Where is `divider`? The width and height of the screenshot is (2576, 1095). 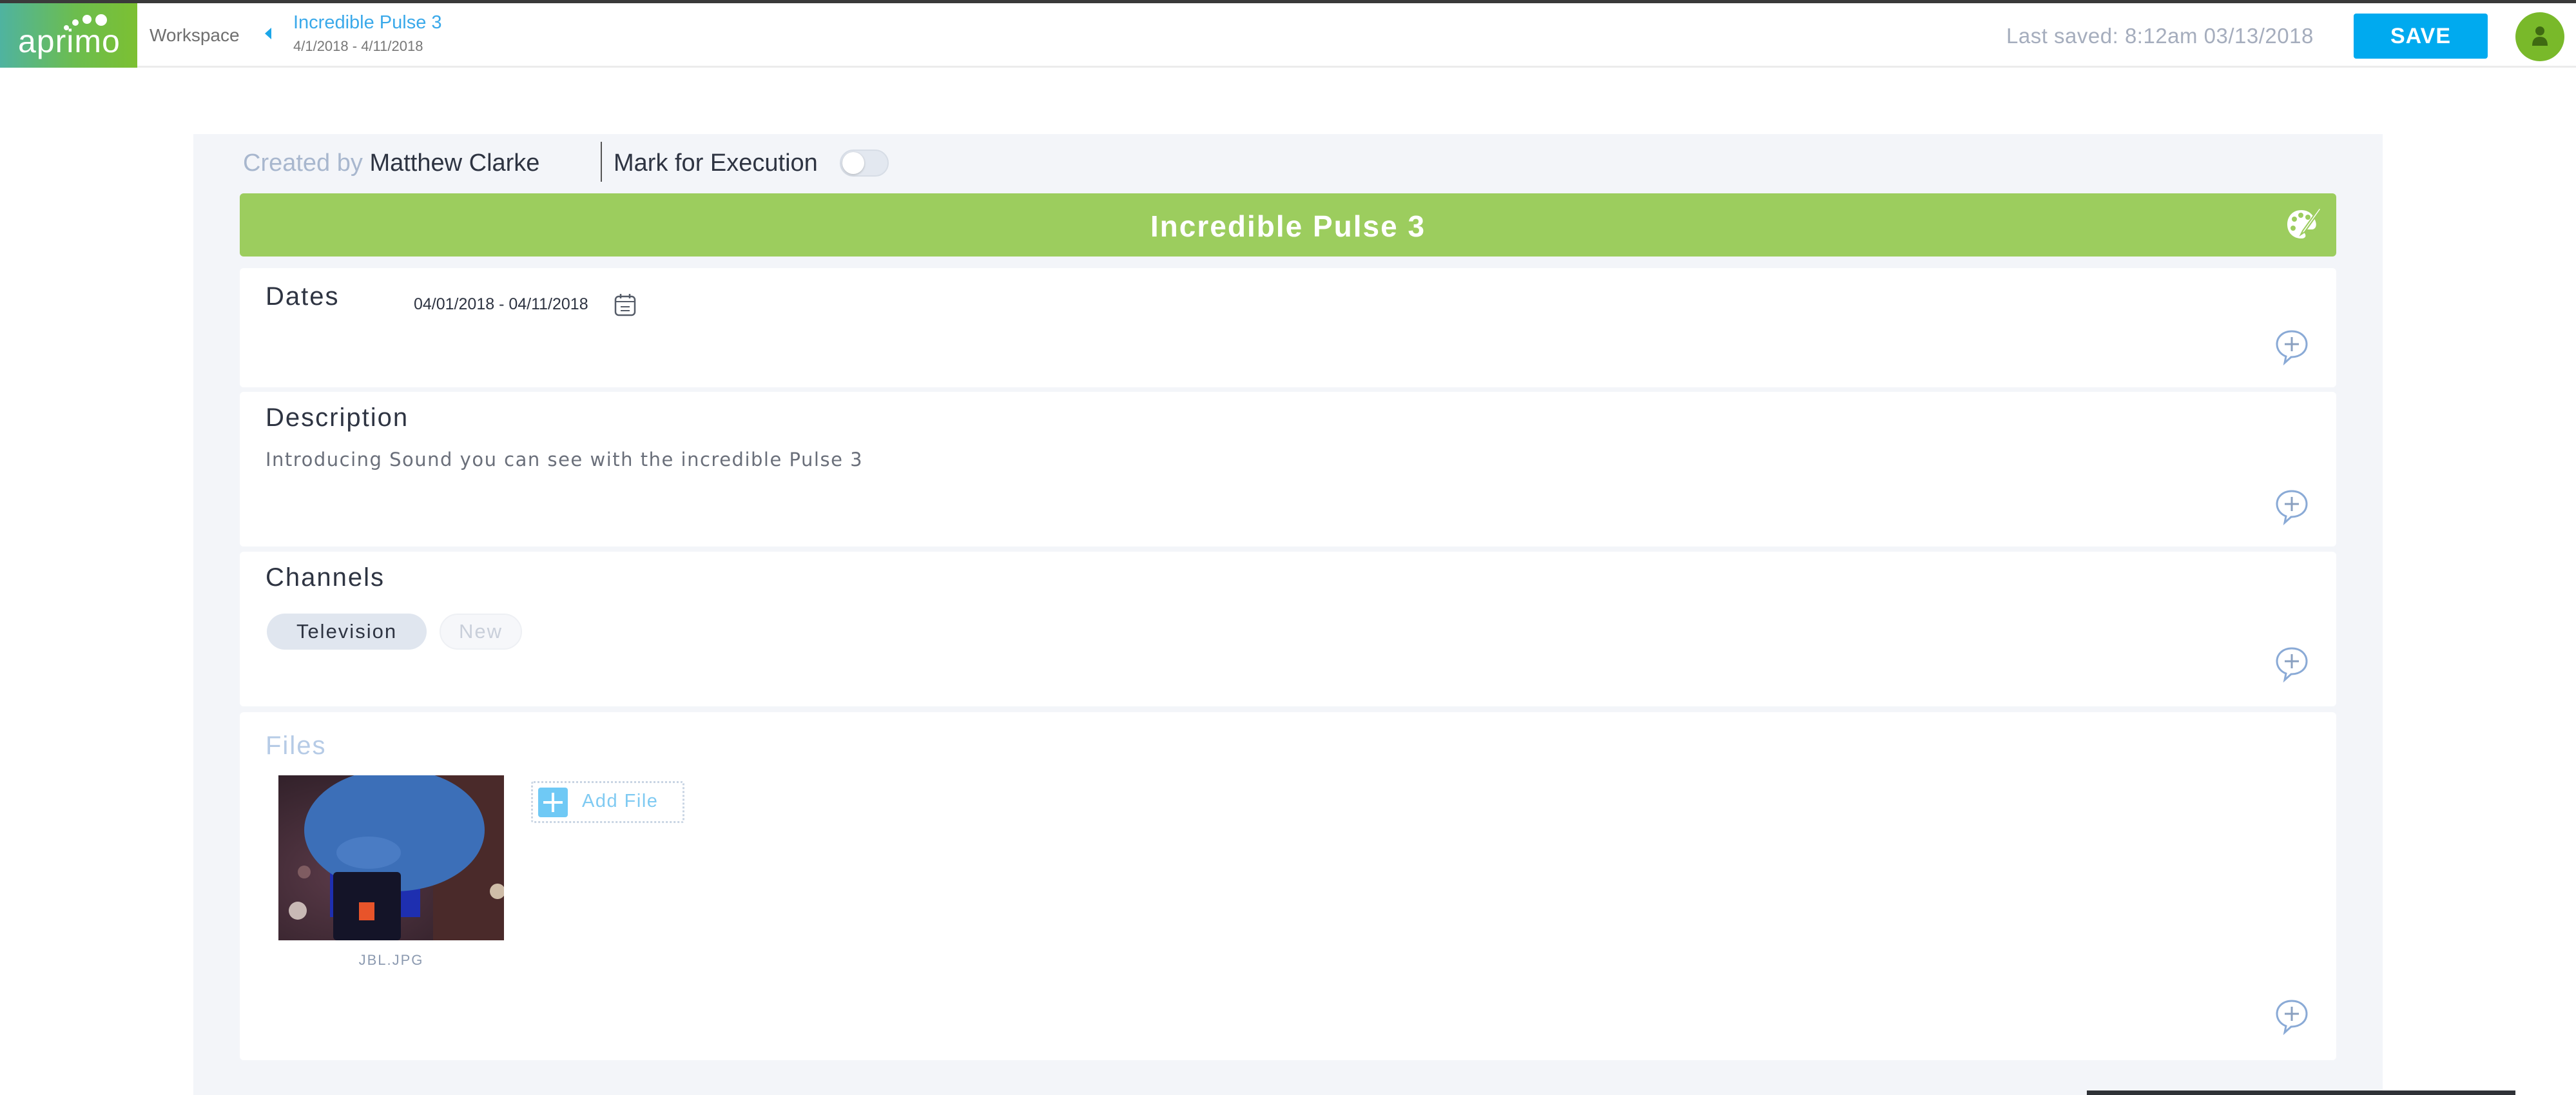
divider is located at coordinates (601, 162).